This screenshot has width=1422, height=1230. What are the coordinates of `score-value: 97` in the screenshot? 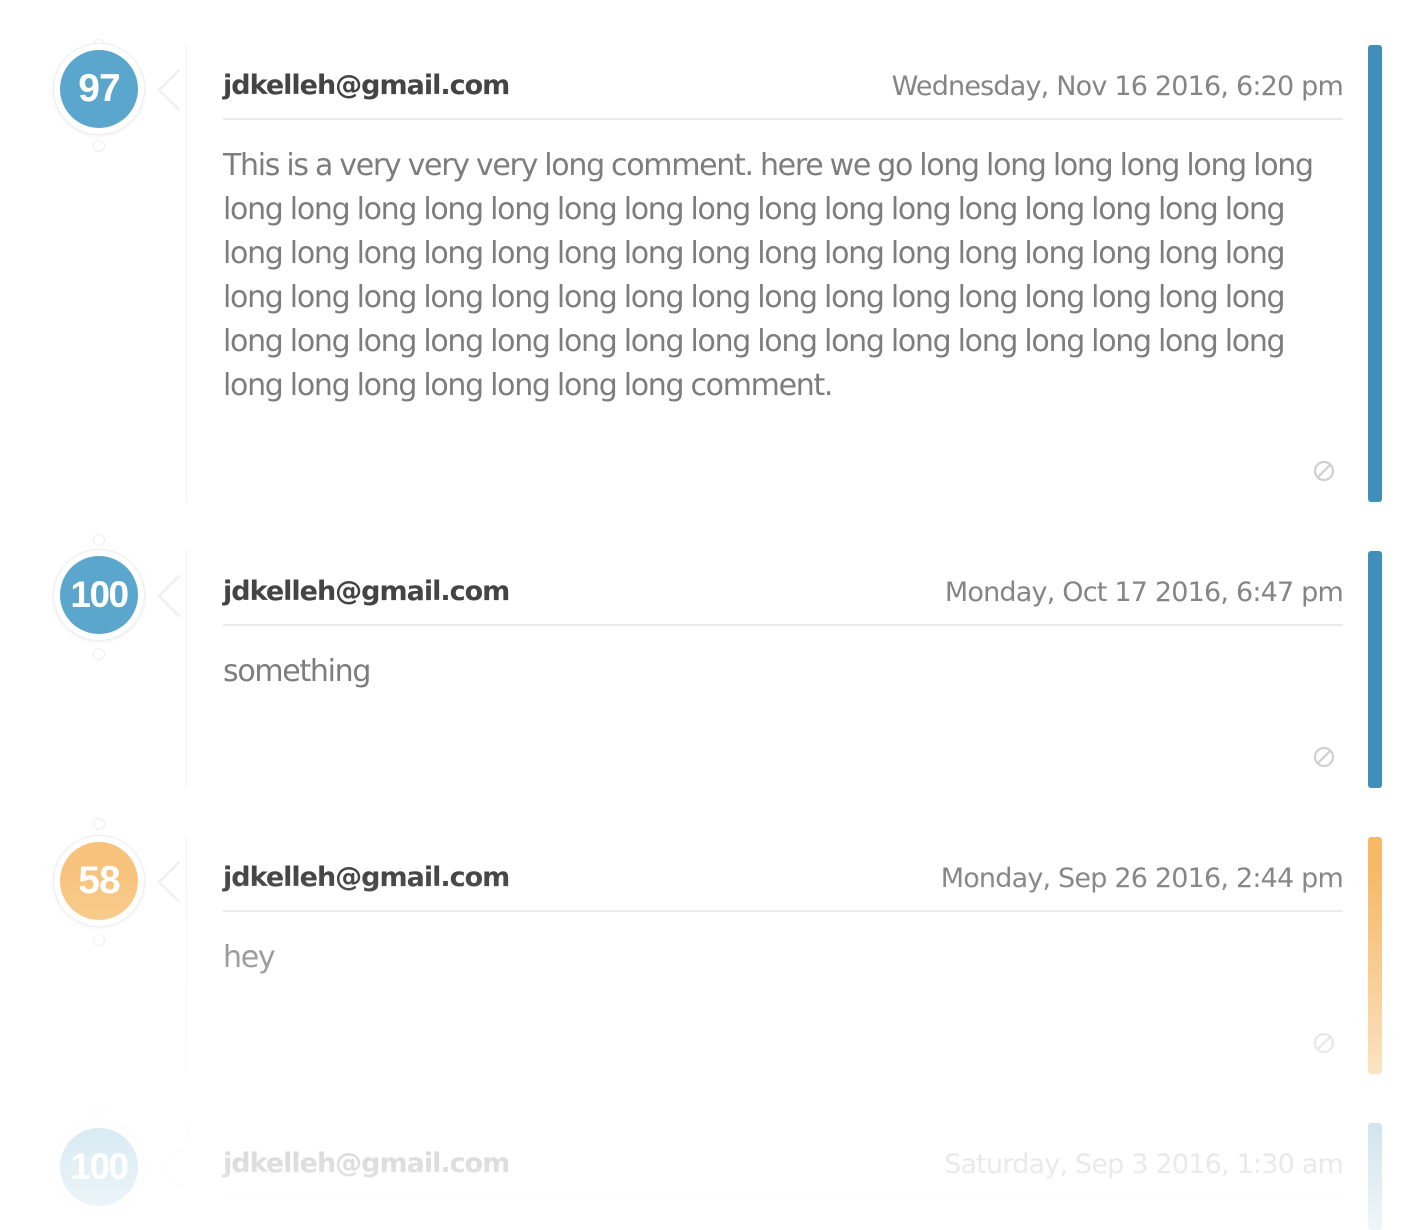 It's located at (99, 89).